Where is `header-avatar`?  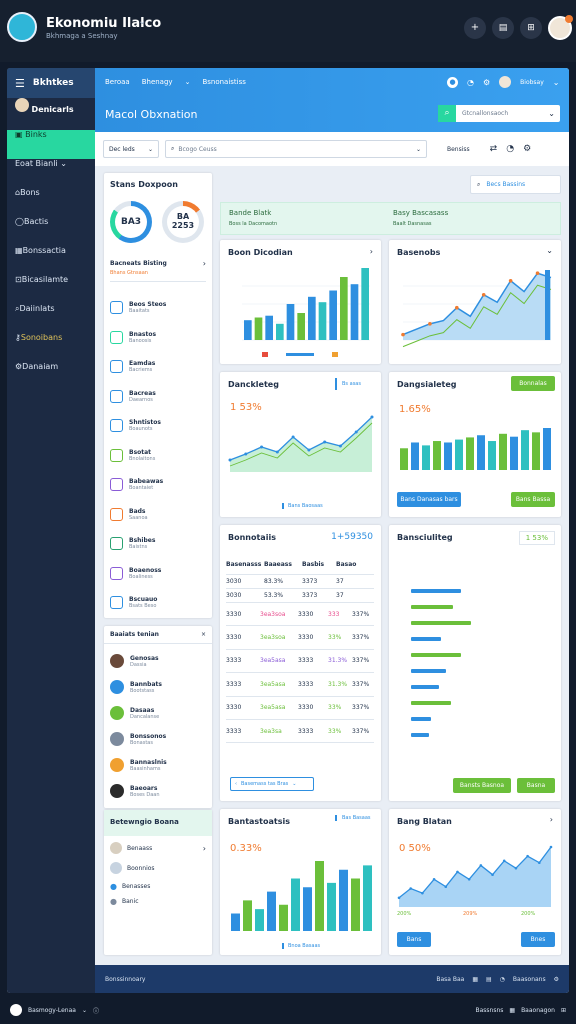
header-avatar is located at coordinates (505, 82).